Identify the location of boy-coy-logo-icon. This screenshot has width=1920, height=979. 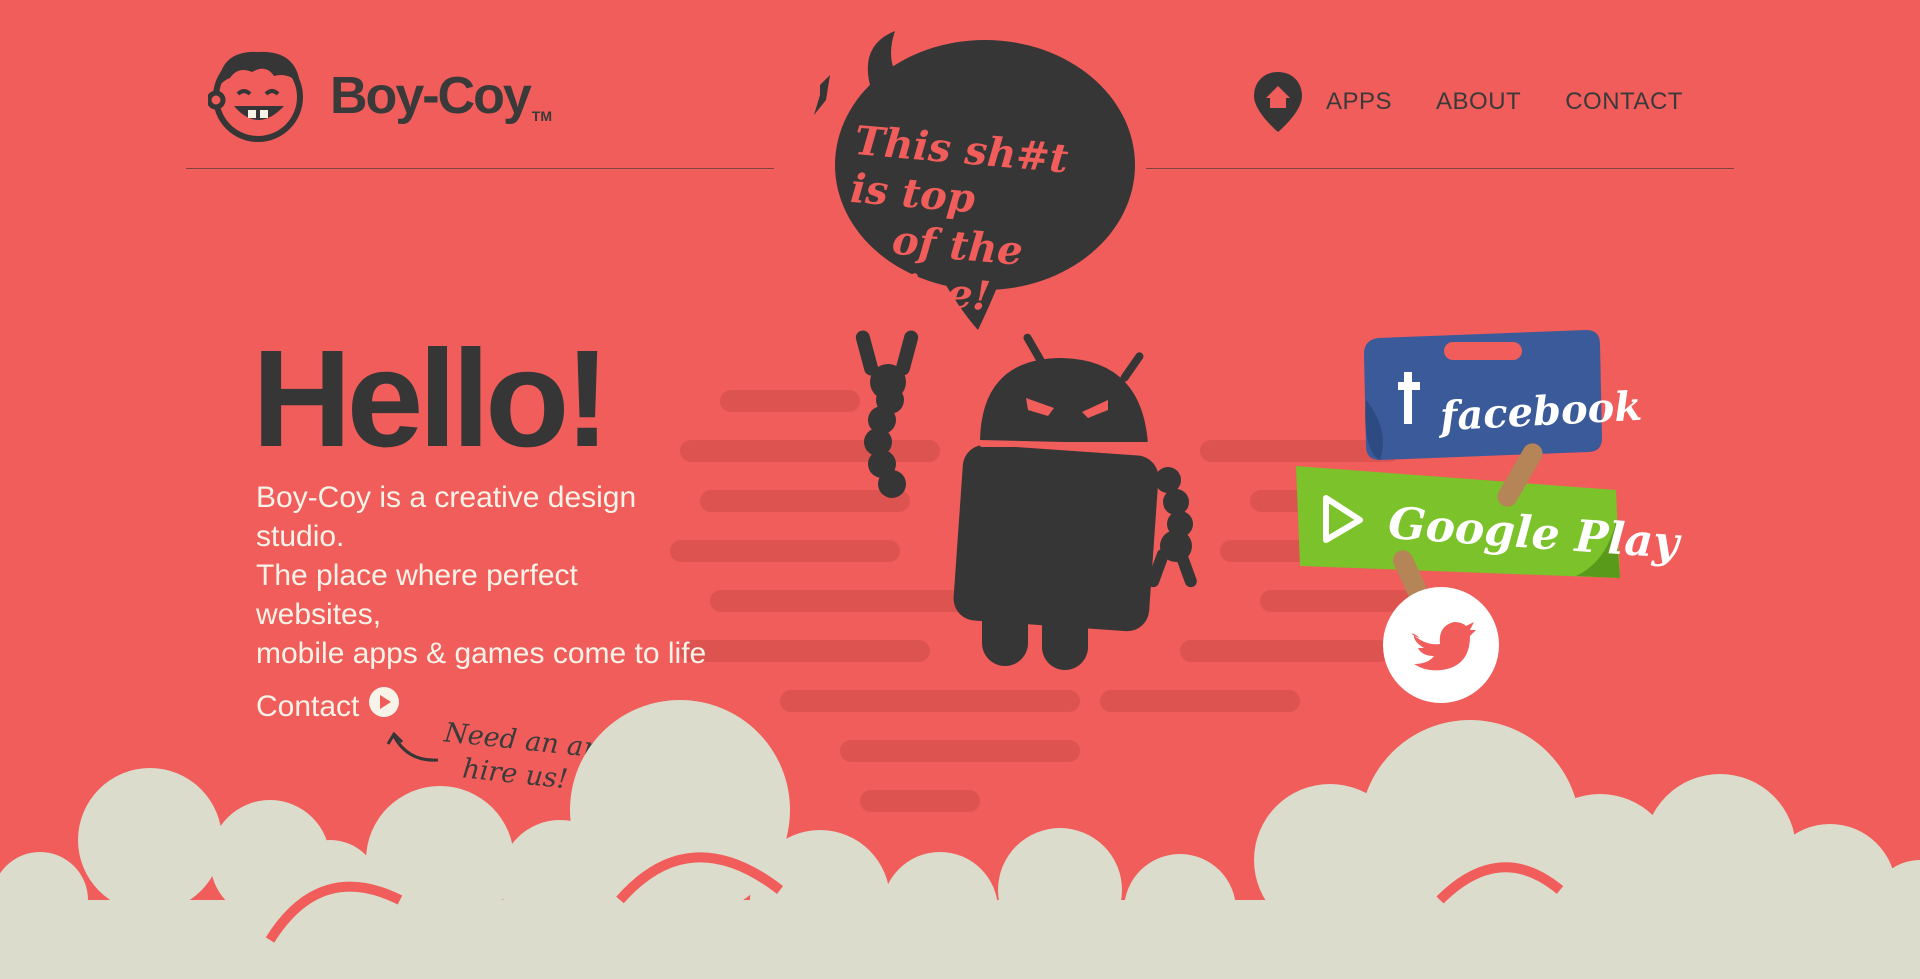
(258, 92).